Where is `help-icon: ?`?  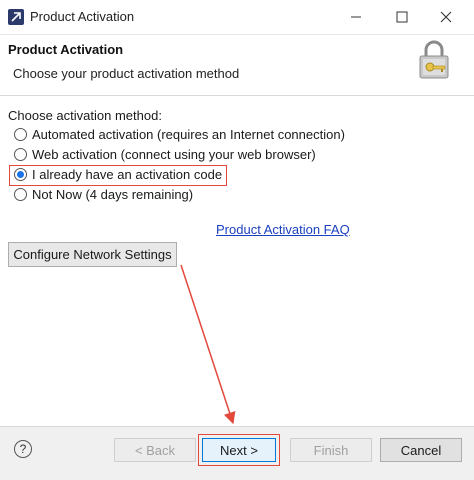 help-icon: ? is located at coordinates (23, 449).